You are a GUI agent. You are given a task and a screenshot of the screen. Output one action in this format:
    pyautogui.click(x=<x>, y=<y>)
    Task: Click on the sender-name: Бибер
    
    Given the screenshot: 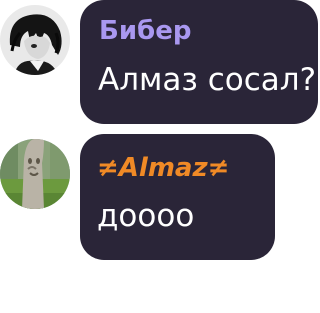 What is the action you would take?
    pyautogui.click(x=145, y=31)
    